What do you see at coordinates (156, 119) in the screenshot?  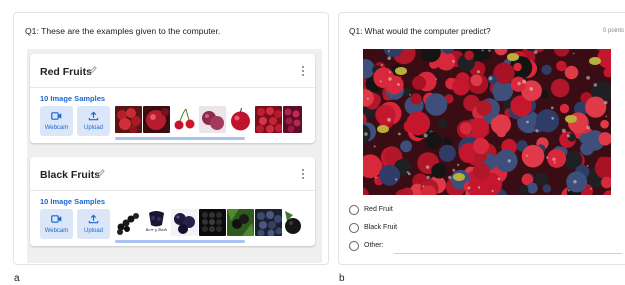 I see `sample-thumbnail-red-fruit` at bounding box center [156, 119].